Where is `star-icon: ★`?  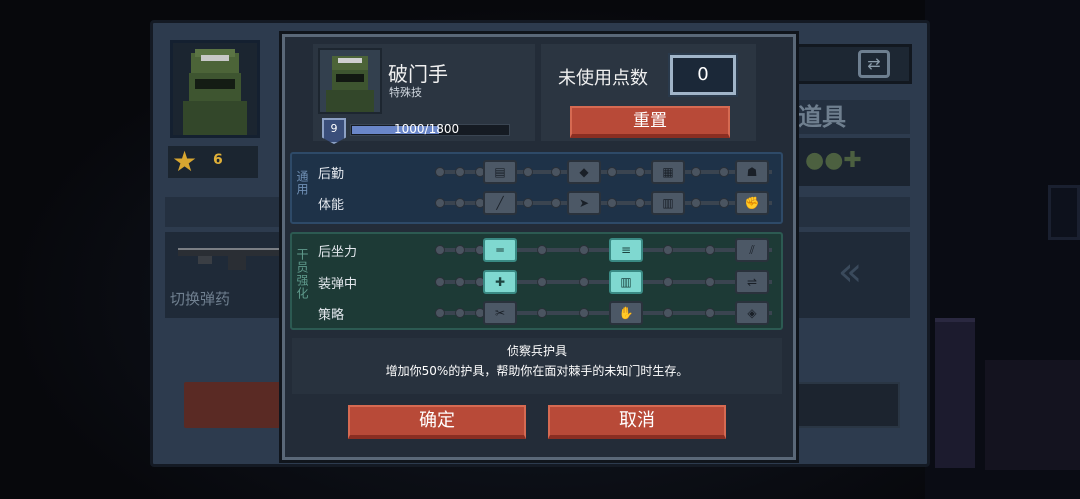 star-icon: ★ is located at coordinates (185, 161).